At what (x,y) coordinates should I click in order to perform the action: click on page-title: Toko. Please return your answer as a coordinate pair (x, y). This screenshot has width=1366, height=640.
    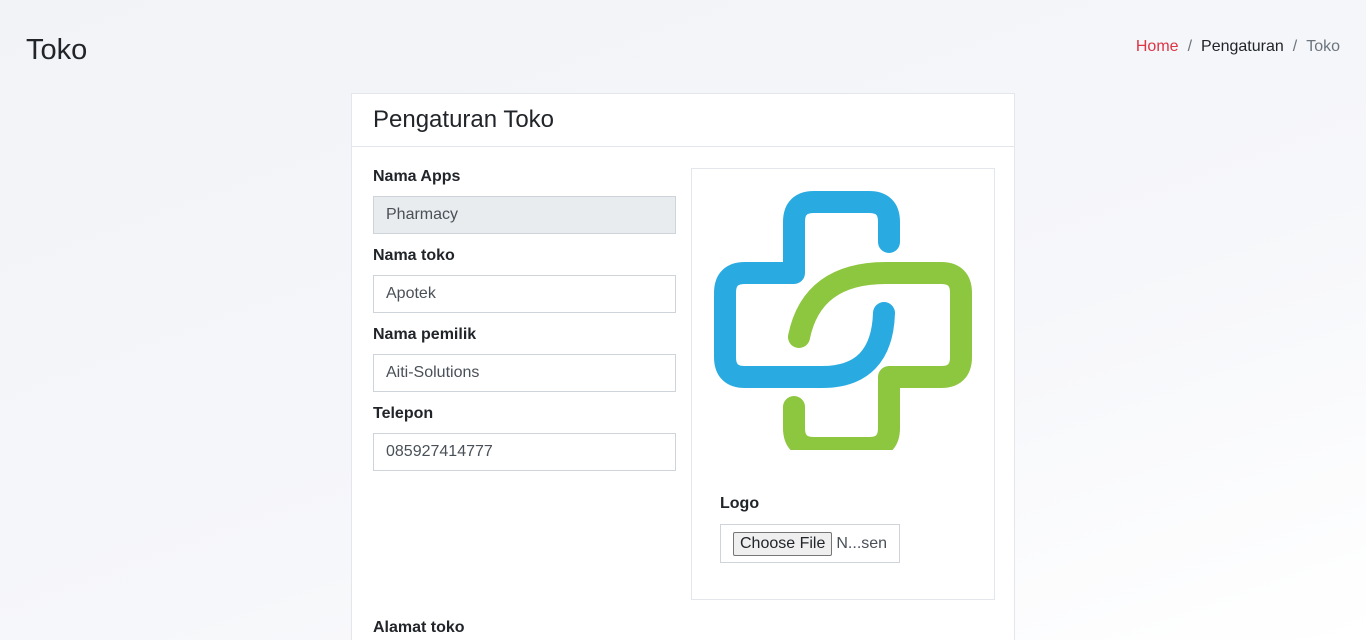
    Looking at the image, I should click on (57, 50).